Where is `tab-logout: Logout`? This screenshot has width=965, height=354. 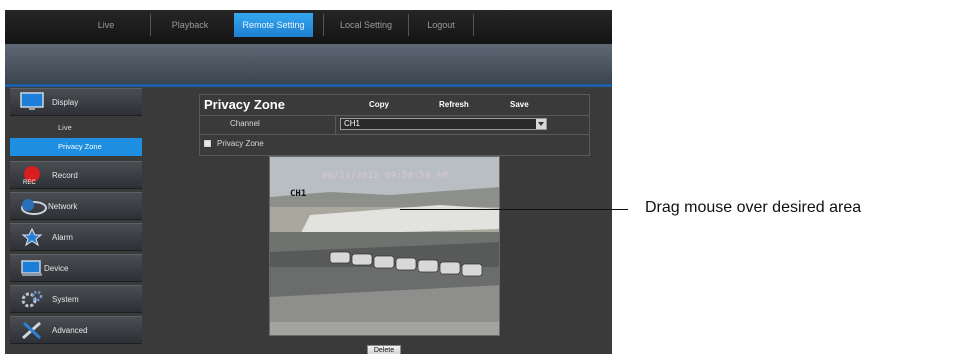
tab-logout: Logout is located at coordinates (441, 25).